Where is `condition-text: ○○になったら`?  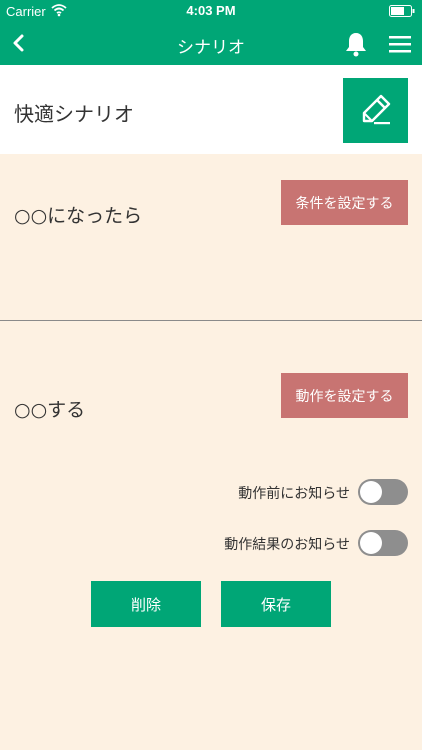 condition-text: ○○になったら is located at coordinates (78, 216).